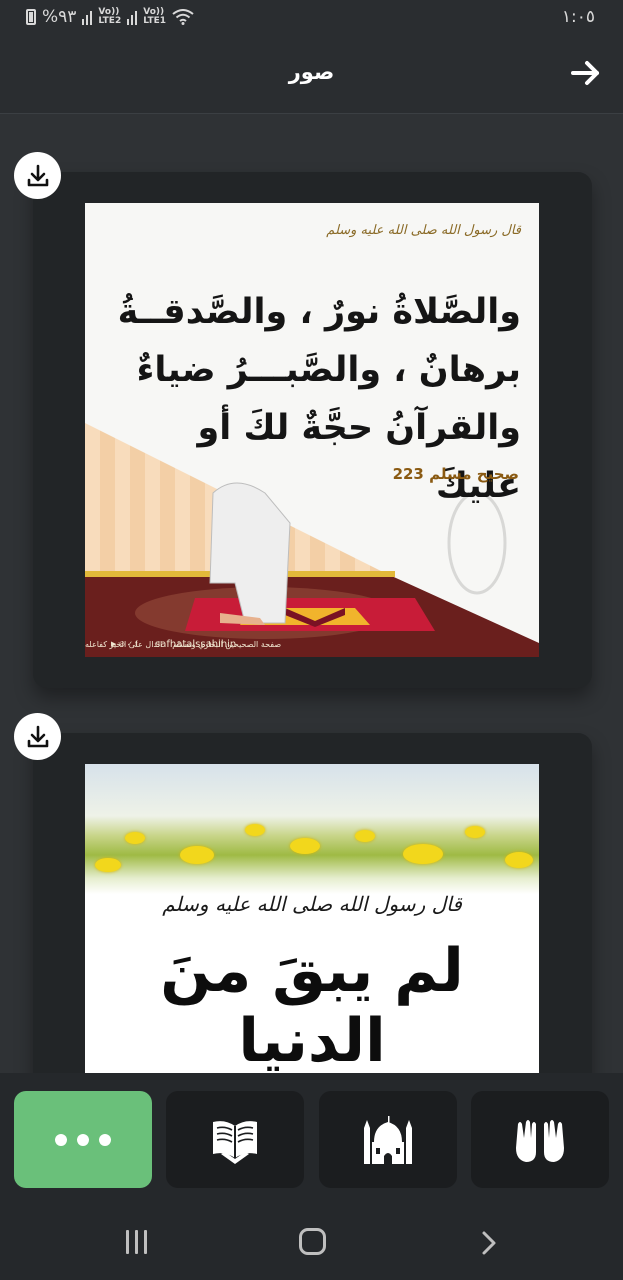  What do you see at coordinates (311, 1138) in the screenshot?
I see `bottom-tab-bar` at bounding box center [311, 1138].